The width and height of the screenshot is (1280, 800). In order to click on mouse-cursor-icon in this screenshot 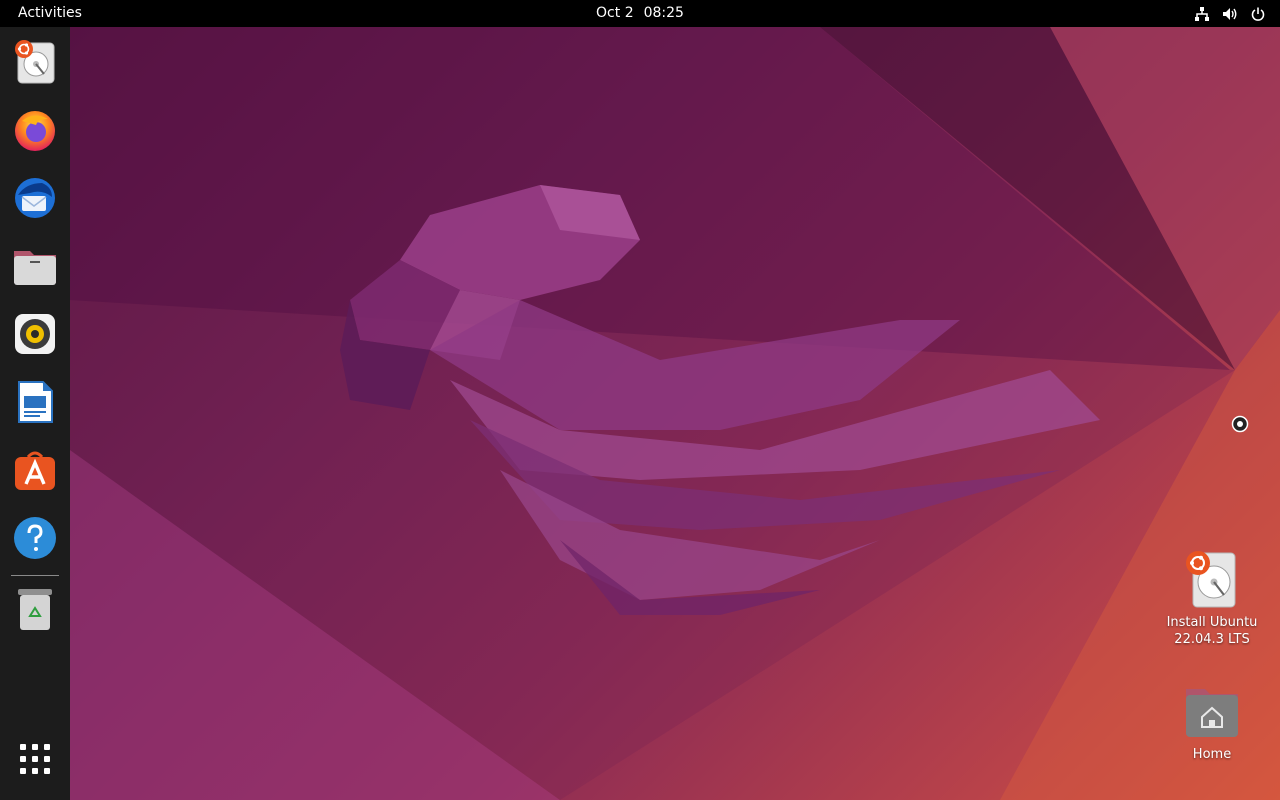, I will do `click(1240, 424)`.